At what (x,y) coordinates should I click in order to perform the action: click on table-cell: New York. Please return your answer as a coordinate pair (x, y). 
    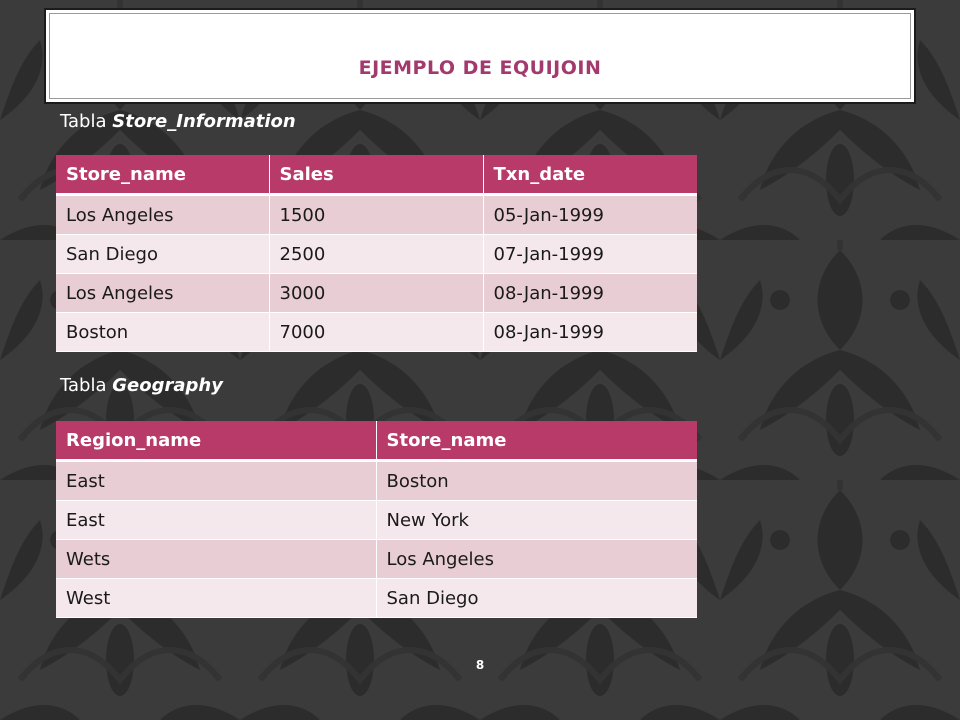
    Looking at the image, I should click on (536, 520).